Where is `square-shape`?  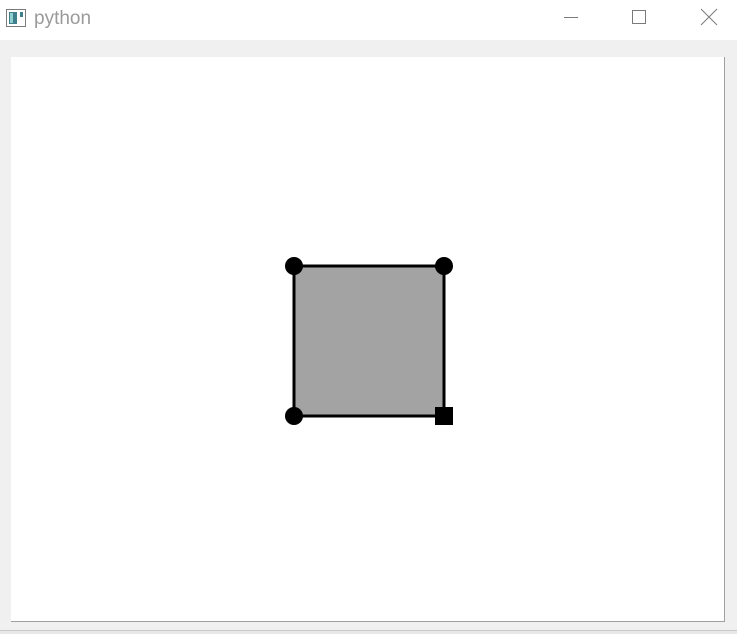
square-shape is located at coordinates (369, 341).